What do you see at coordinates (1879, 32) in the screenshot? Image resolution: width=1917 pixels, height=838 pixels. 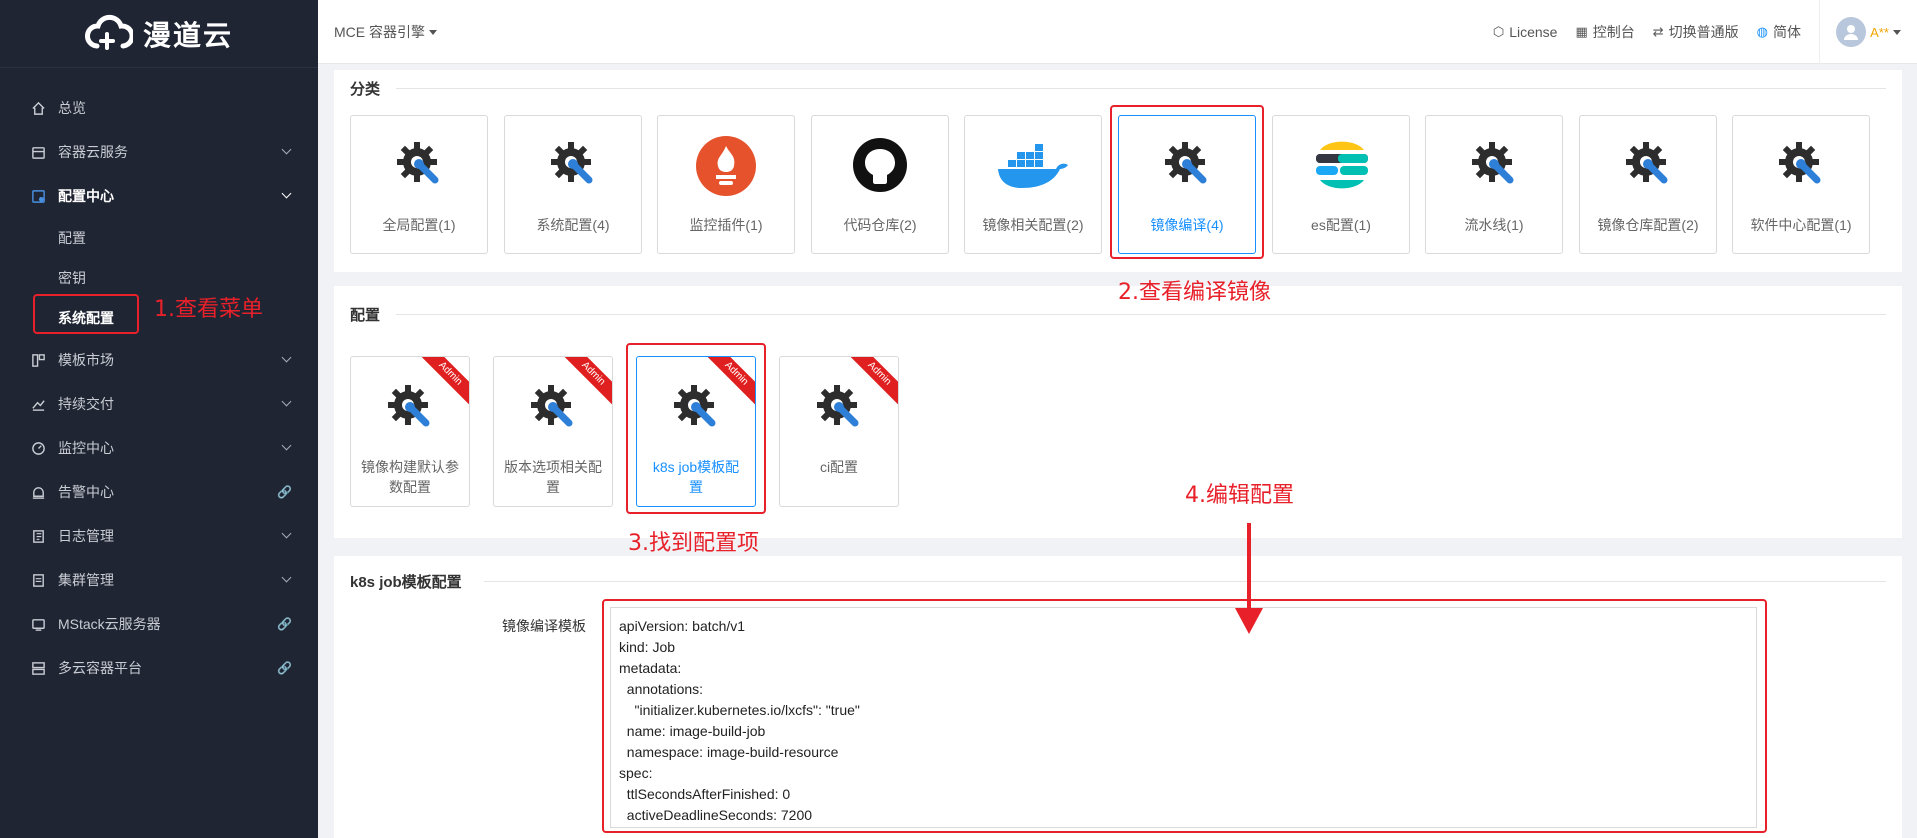 I see `user-name: A**` at bounding box center [1879, 32].